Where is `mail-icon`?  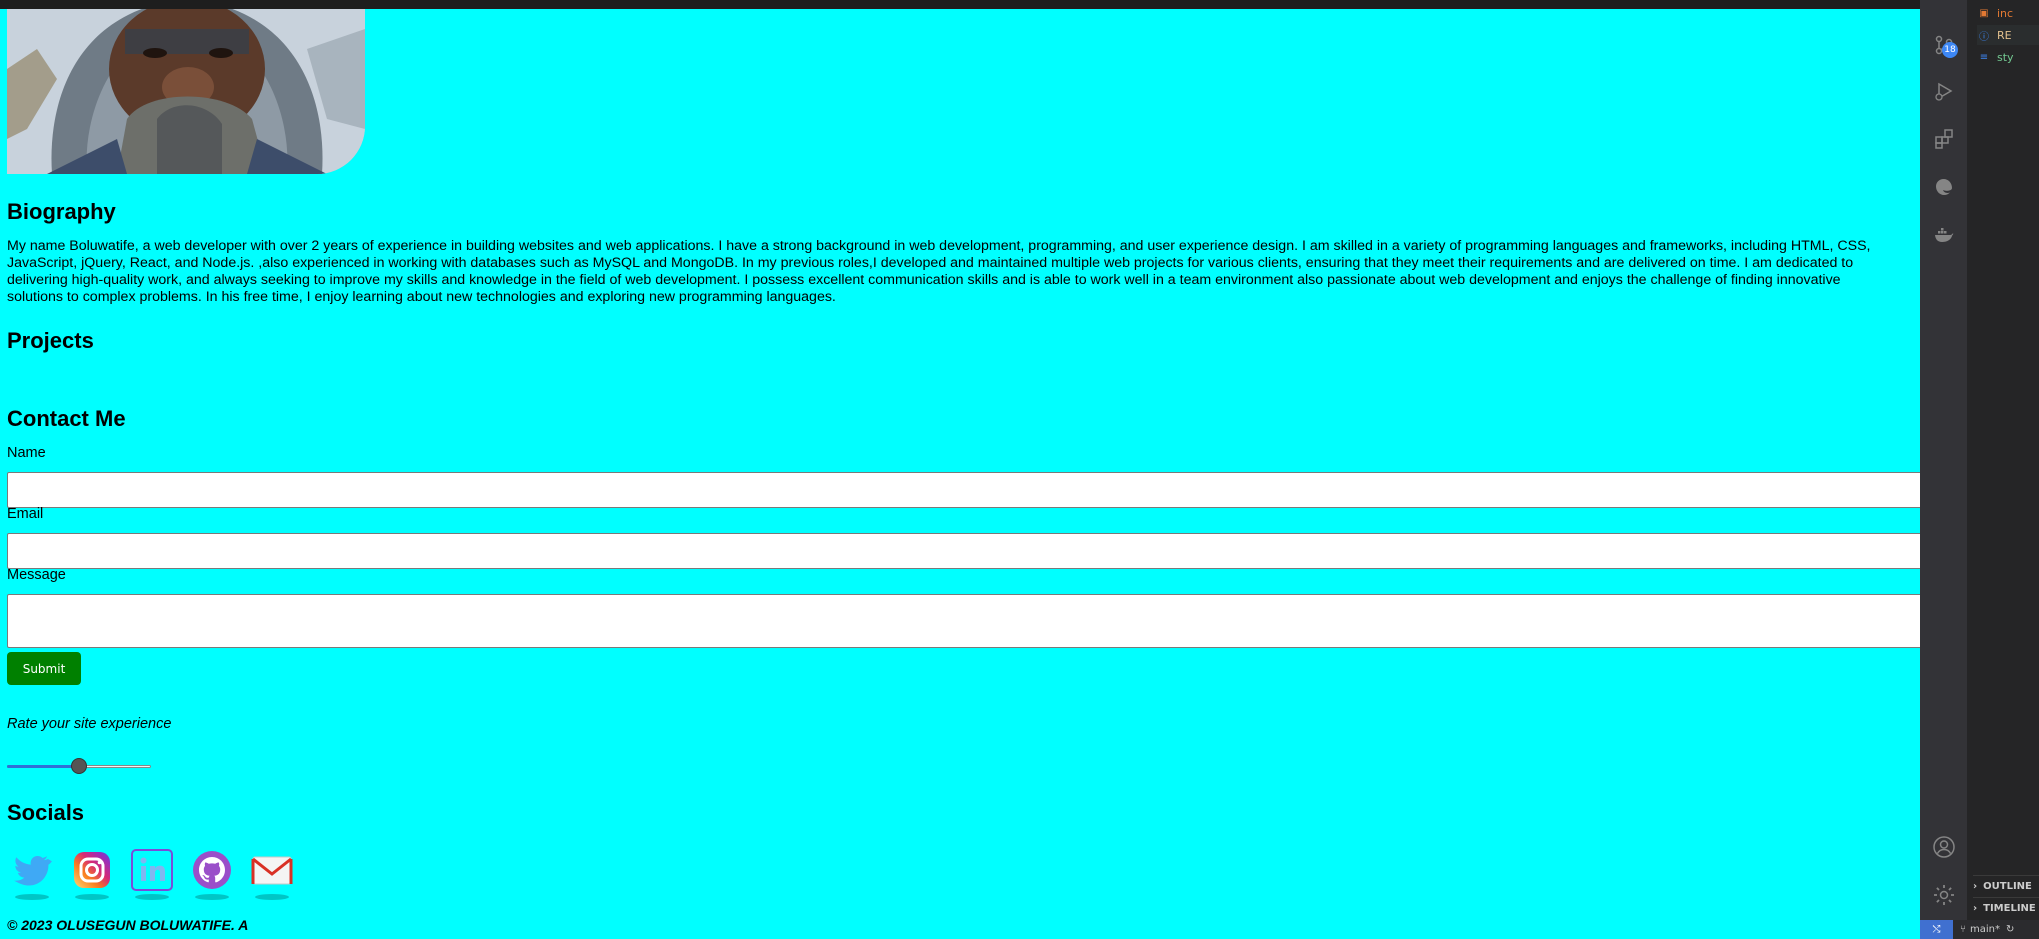 mail-icon is located at coordinates (272, 870).